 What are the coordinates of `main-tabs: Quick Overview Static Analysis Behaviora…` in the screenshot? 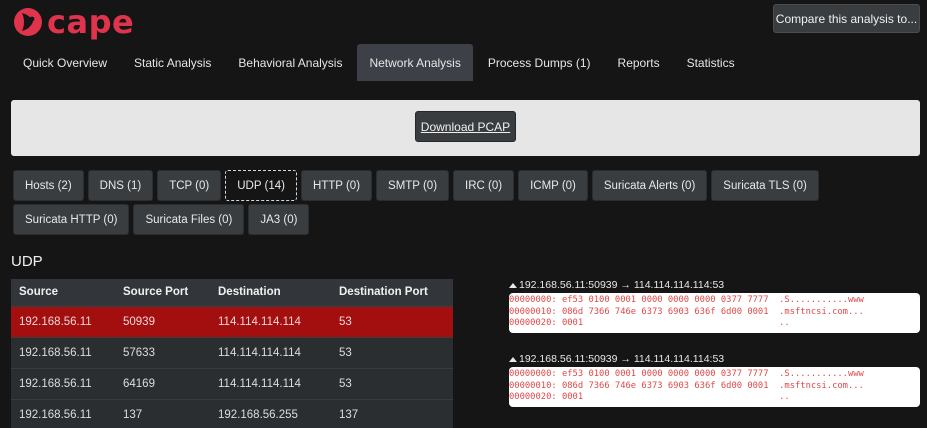 It's located at (380, 62).